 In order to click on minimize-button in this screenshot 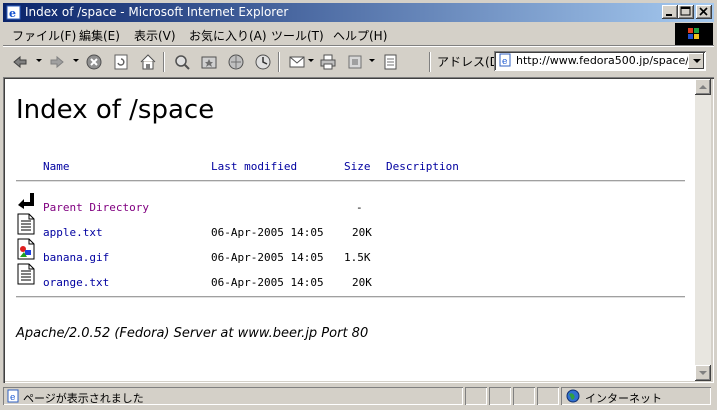, I will do `click(670, 12)`.